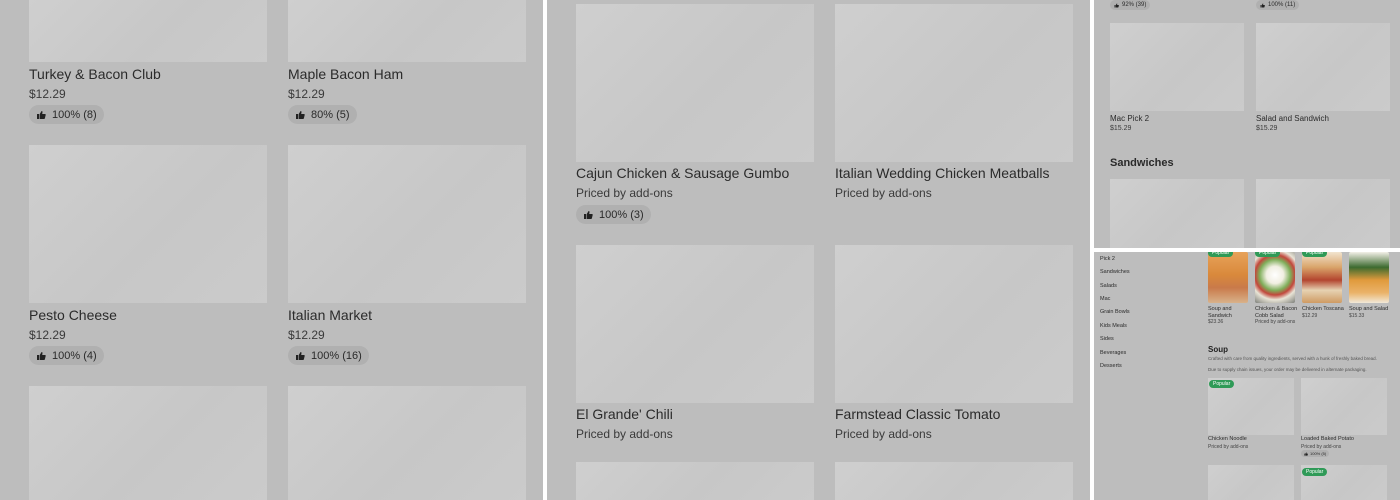 This screenshot has width=1400, height=500. What do you see at coordinates (1113, 353) in the screenshot?
I see `nav-item-beverages: Beverages` at bounding box center [1113, 353].